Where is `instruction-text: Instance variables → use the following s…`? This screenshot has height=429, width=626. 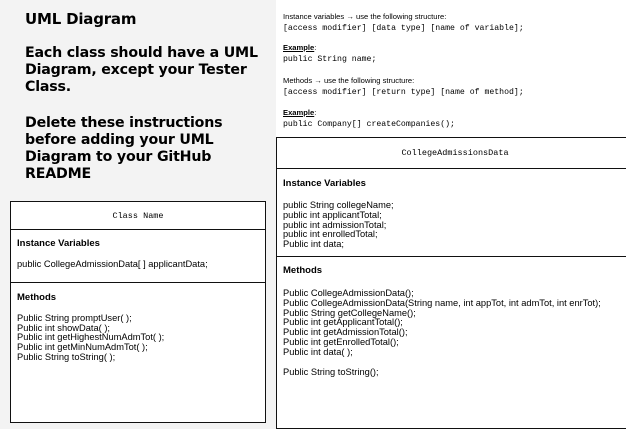 instruction-text: Instance variables → use the following s… is located at coordinates (365, 16).